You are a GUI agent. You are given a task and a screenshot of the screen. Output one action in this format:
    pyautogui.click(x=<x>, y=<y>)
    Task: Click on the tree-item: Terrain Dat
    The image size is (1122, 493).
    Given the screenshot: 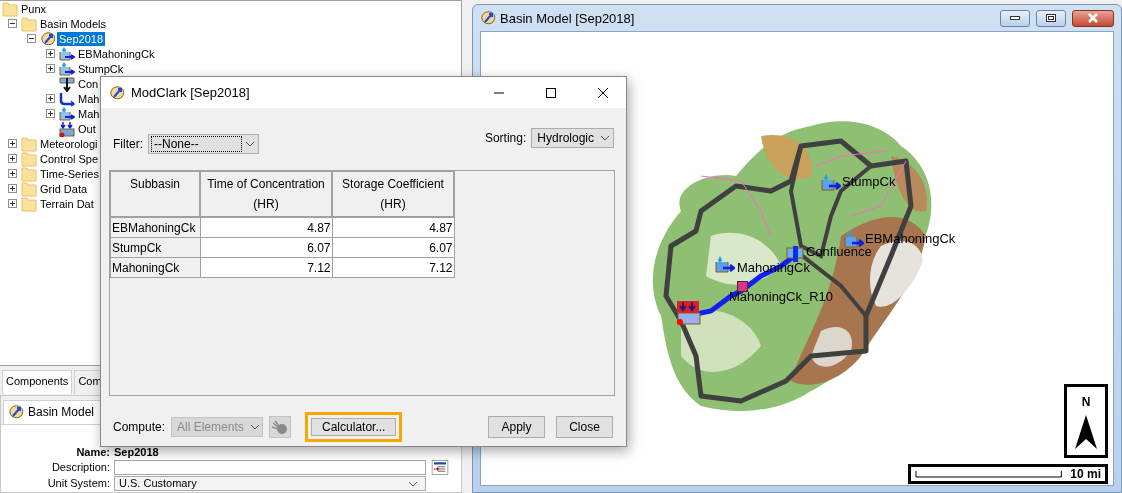 What is the action you would take?
    pyautogui.click(x=67, y=203)
    